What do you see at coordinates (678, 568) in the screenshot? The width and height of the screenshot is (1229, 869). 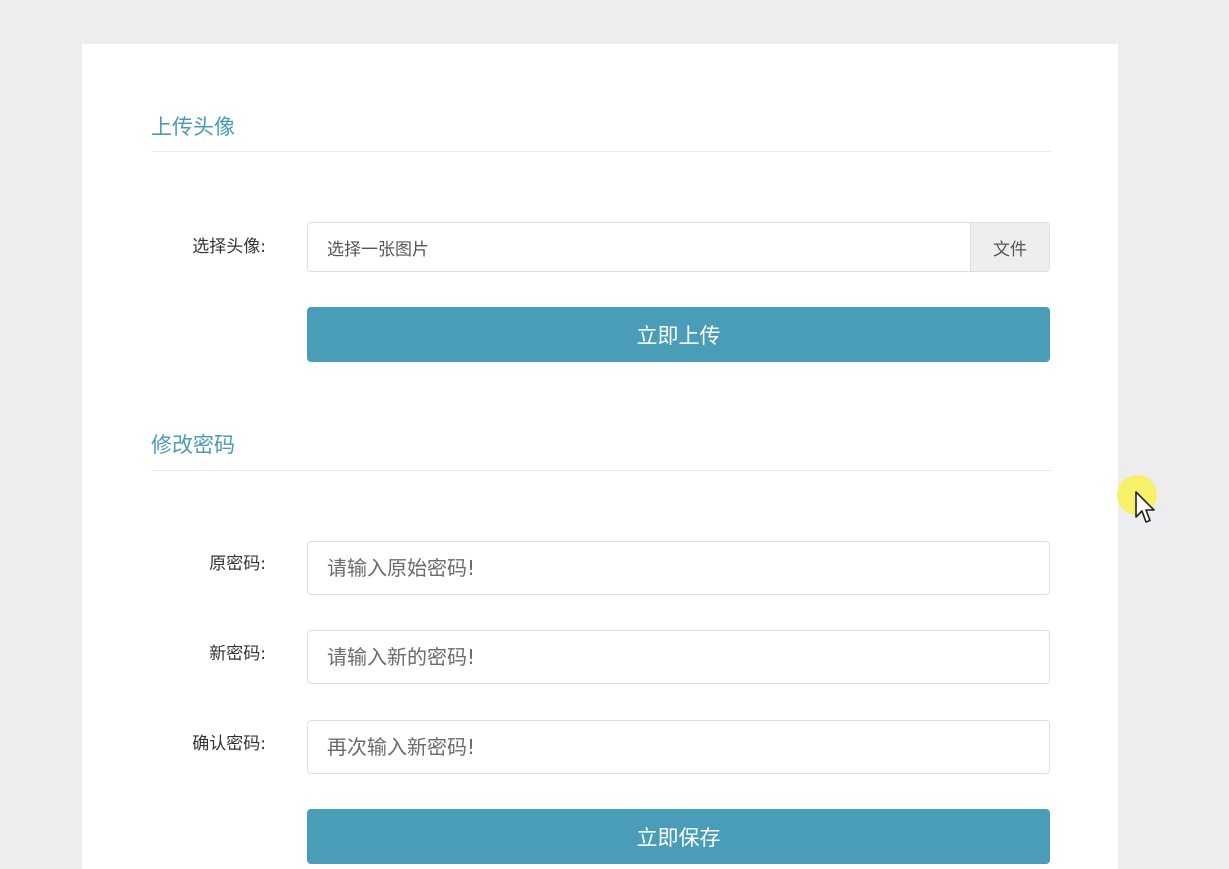 I see `old-password-input` at bounding box center [678, 568].